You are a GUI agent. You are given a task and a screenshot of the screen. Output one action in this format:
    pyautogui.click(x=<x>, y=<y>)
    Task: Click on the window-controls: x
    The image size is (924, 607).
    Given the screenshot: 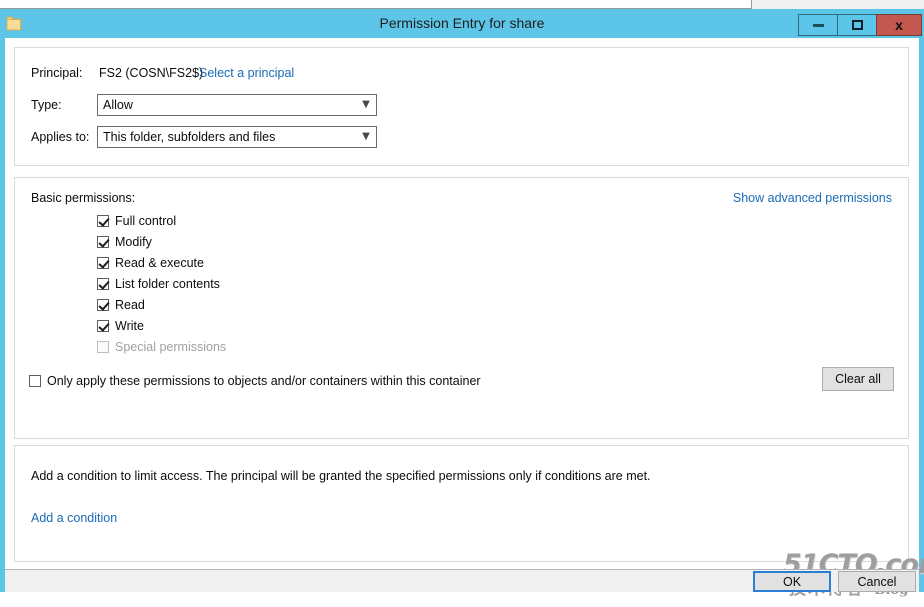 What is the action you would take?
    pyautogui.click(x=860, y=25)
    